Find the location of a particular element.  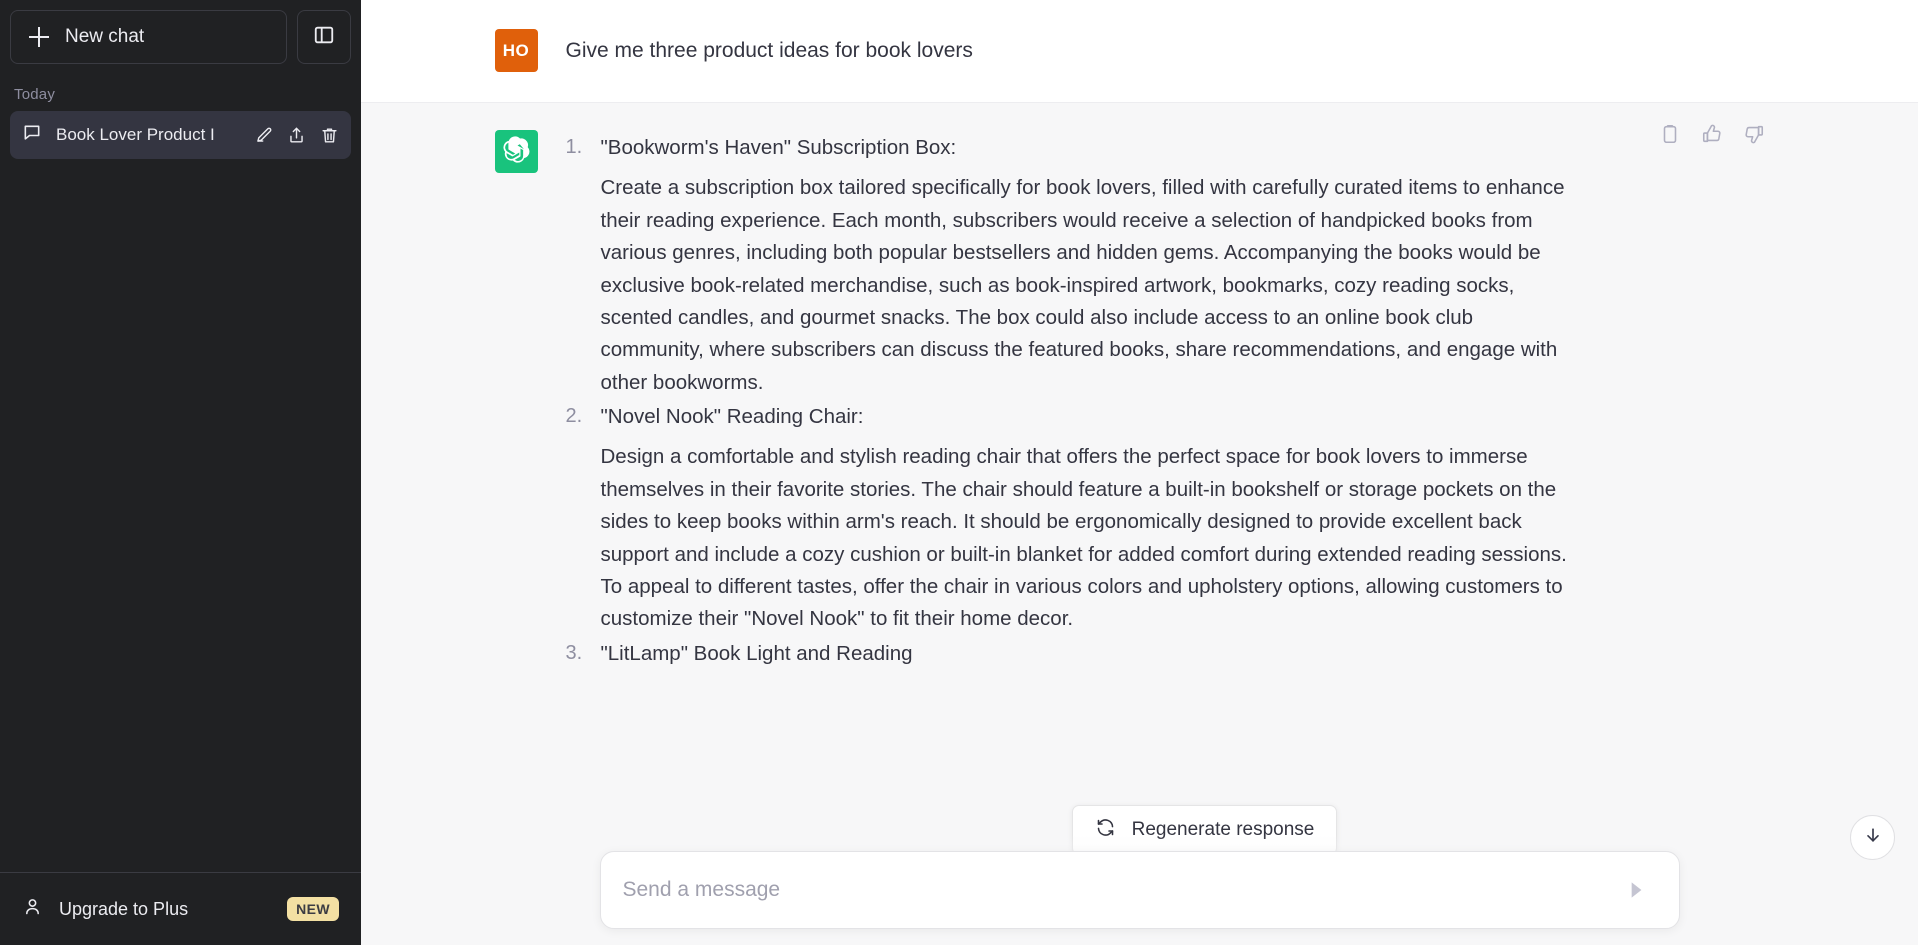

sidebar-header: New chat is located at coordinates (180, 32).